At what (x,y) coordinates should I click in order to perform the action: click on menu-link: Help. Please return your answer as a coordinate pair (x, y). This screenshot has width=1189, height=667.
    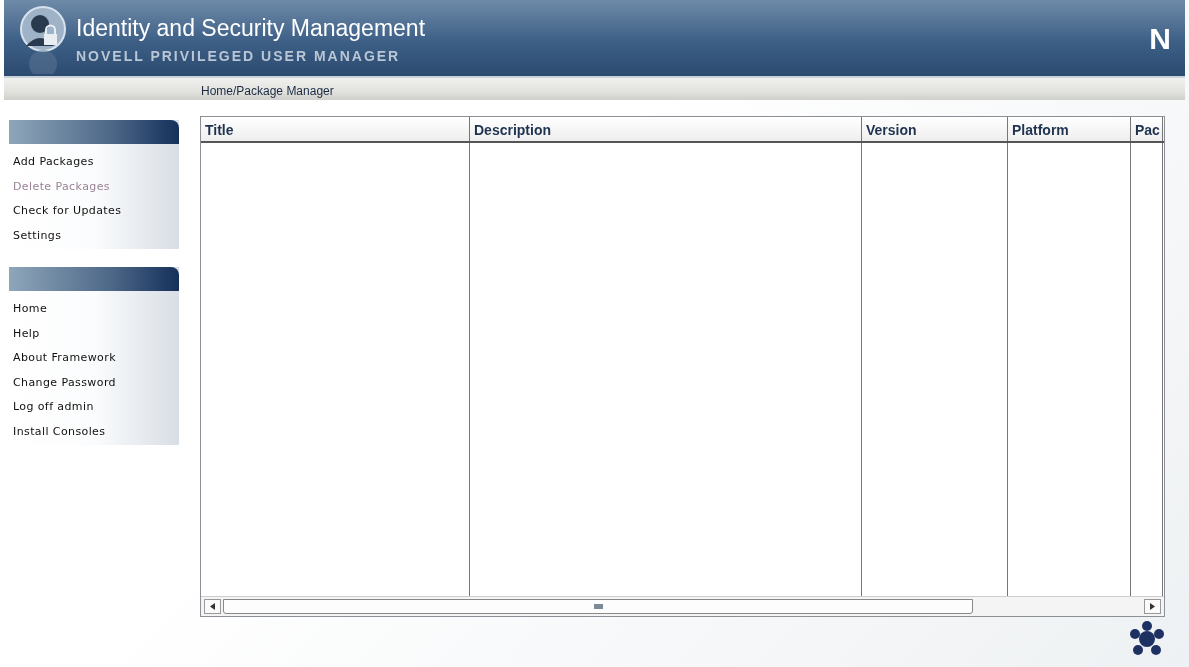
    Looking at the image, I should click on (94, 332).